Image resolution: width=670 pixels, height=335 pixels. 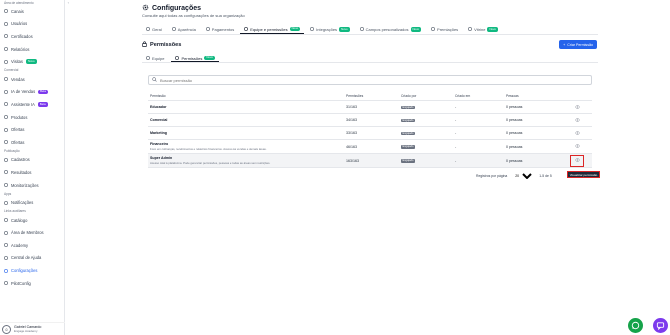 I want to click on showcase-icon, so click(x=470, y=29).